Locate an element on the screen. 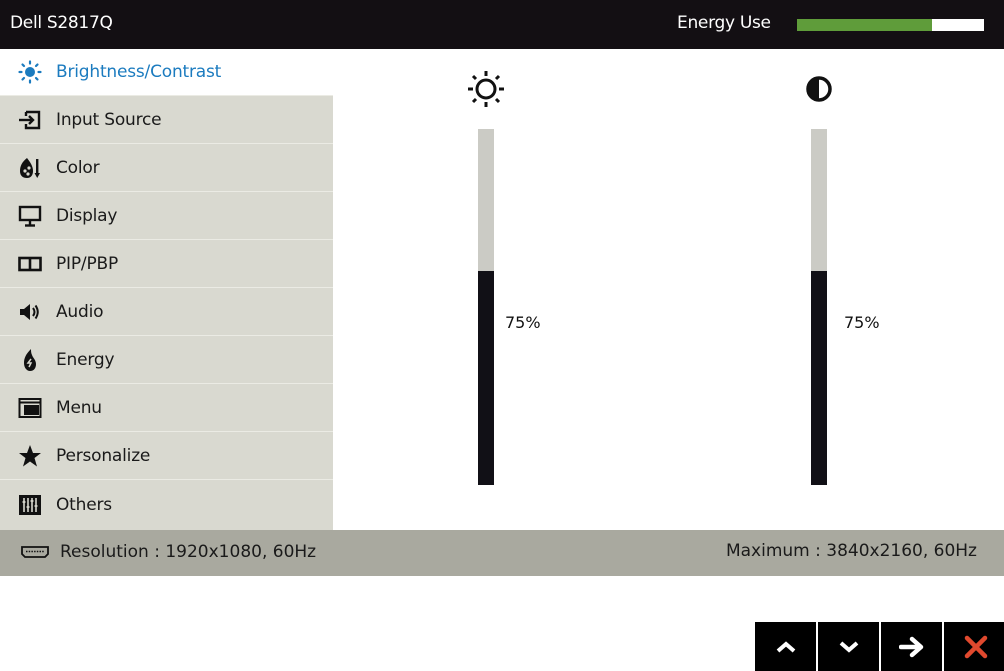 This screenshot has width=1004, height=671. chevron-down-icon is located at coordinates (848, 646).